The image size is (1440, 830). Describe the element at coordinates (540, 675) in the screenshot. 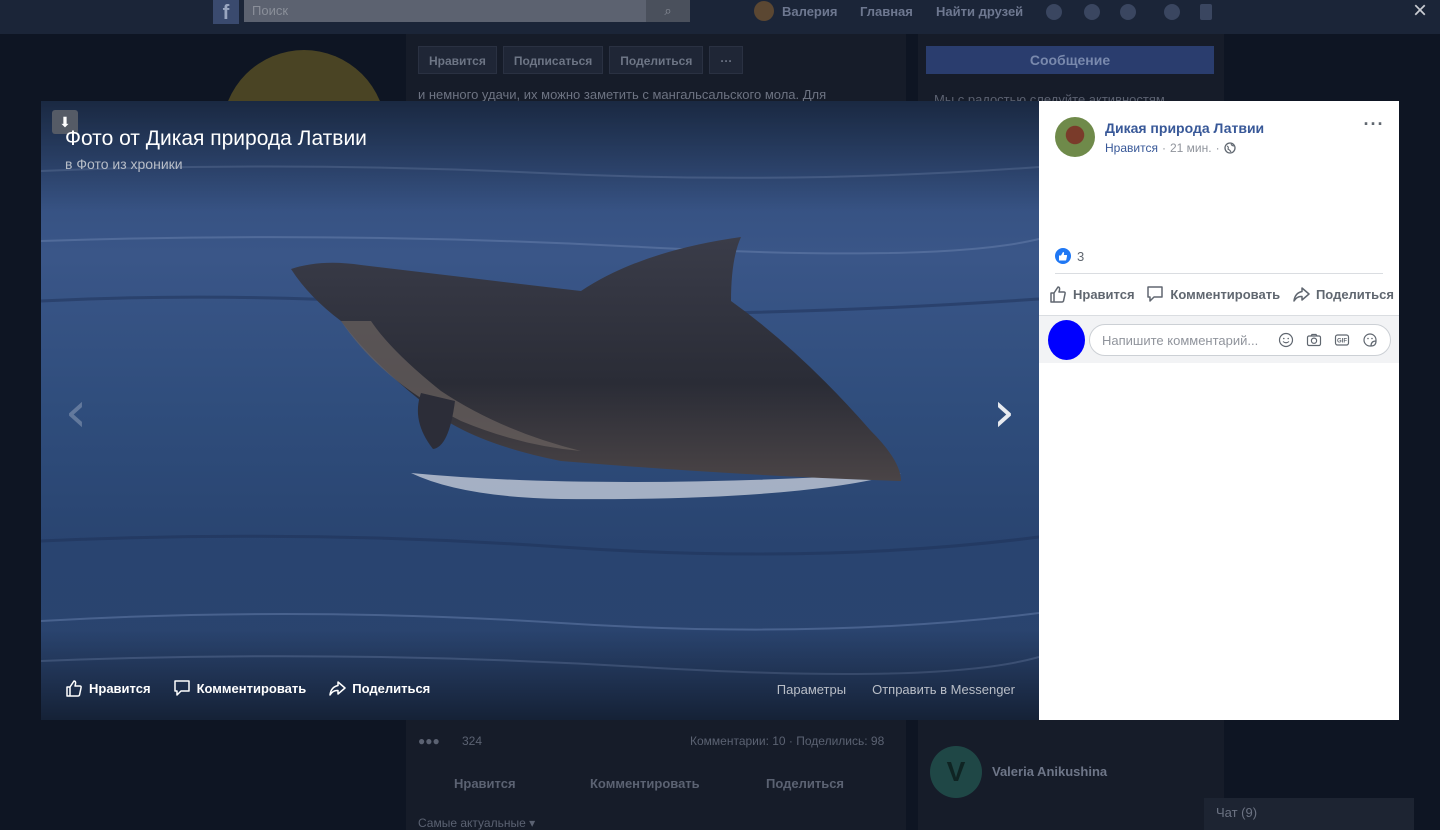

I see `photo-bottom-gradient` at that location.